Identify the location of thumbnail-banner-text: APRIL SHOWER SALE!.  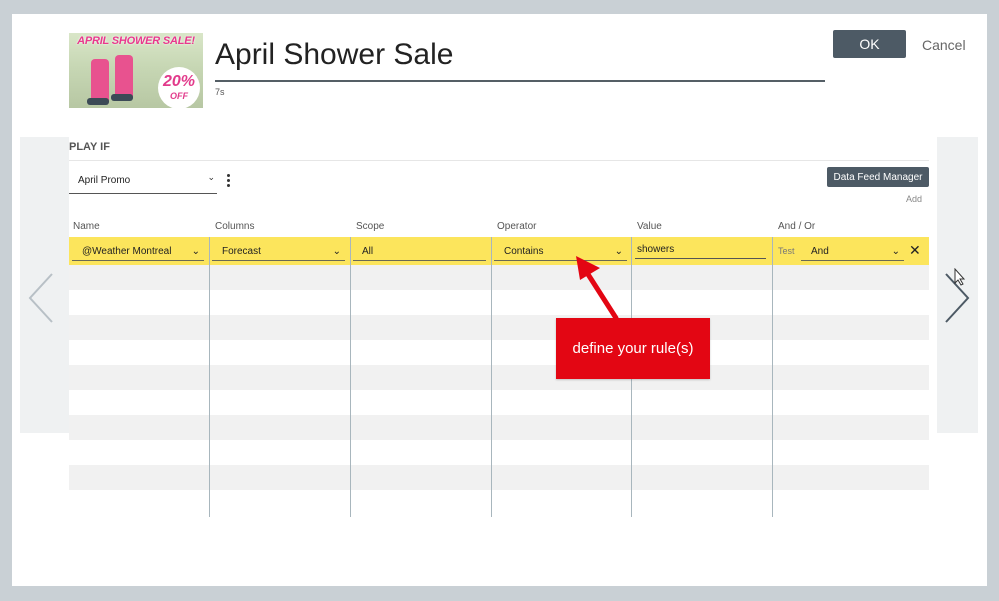
(136, 41).